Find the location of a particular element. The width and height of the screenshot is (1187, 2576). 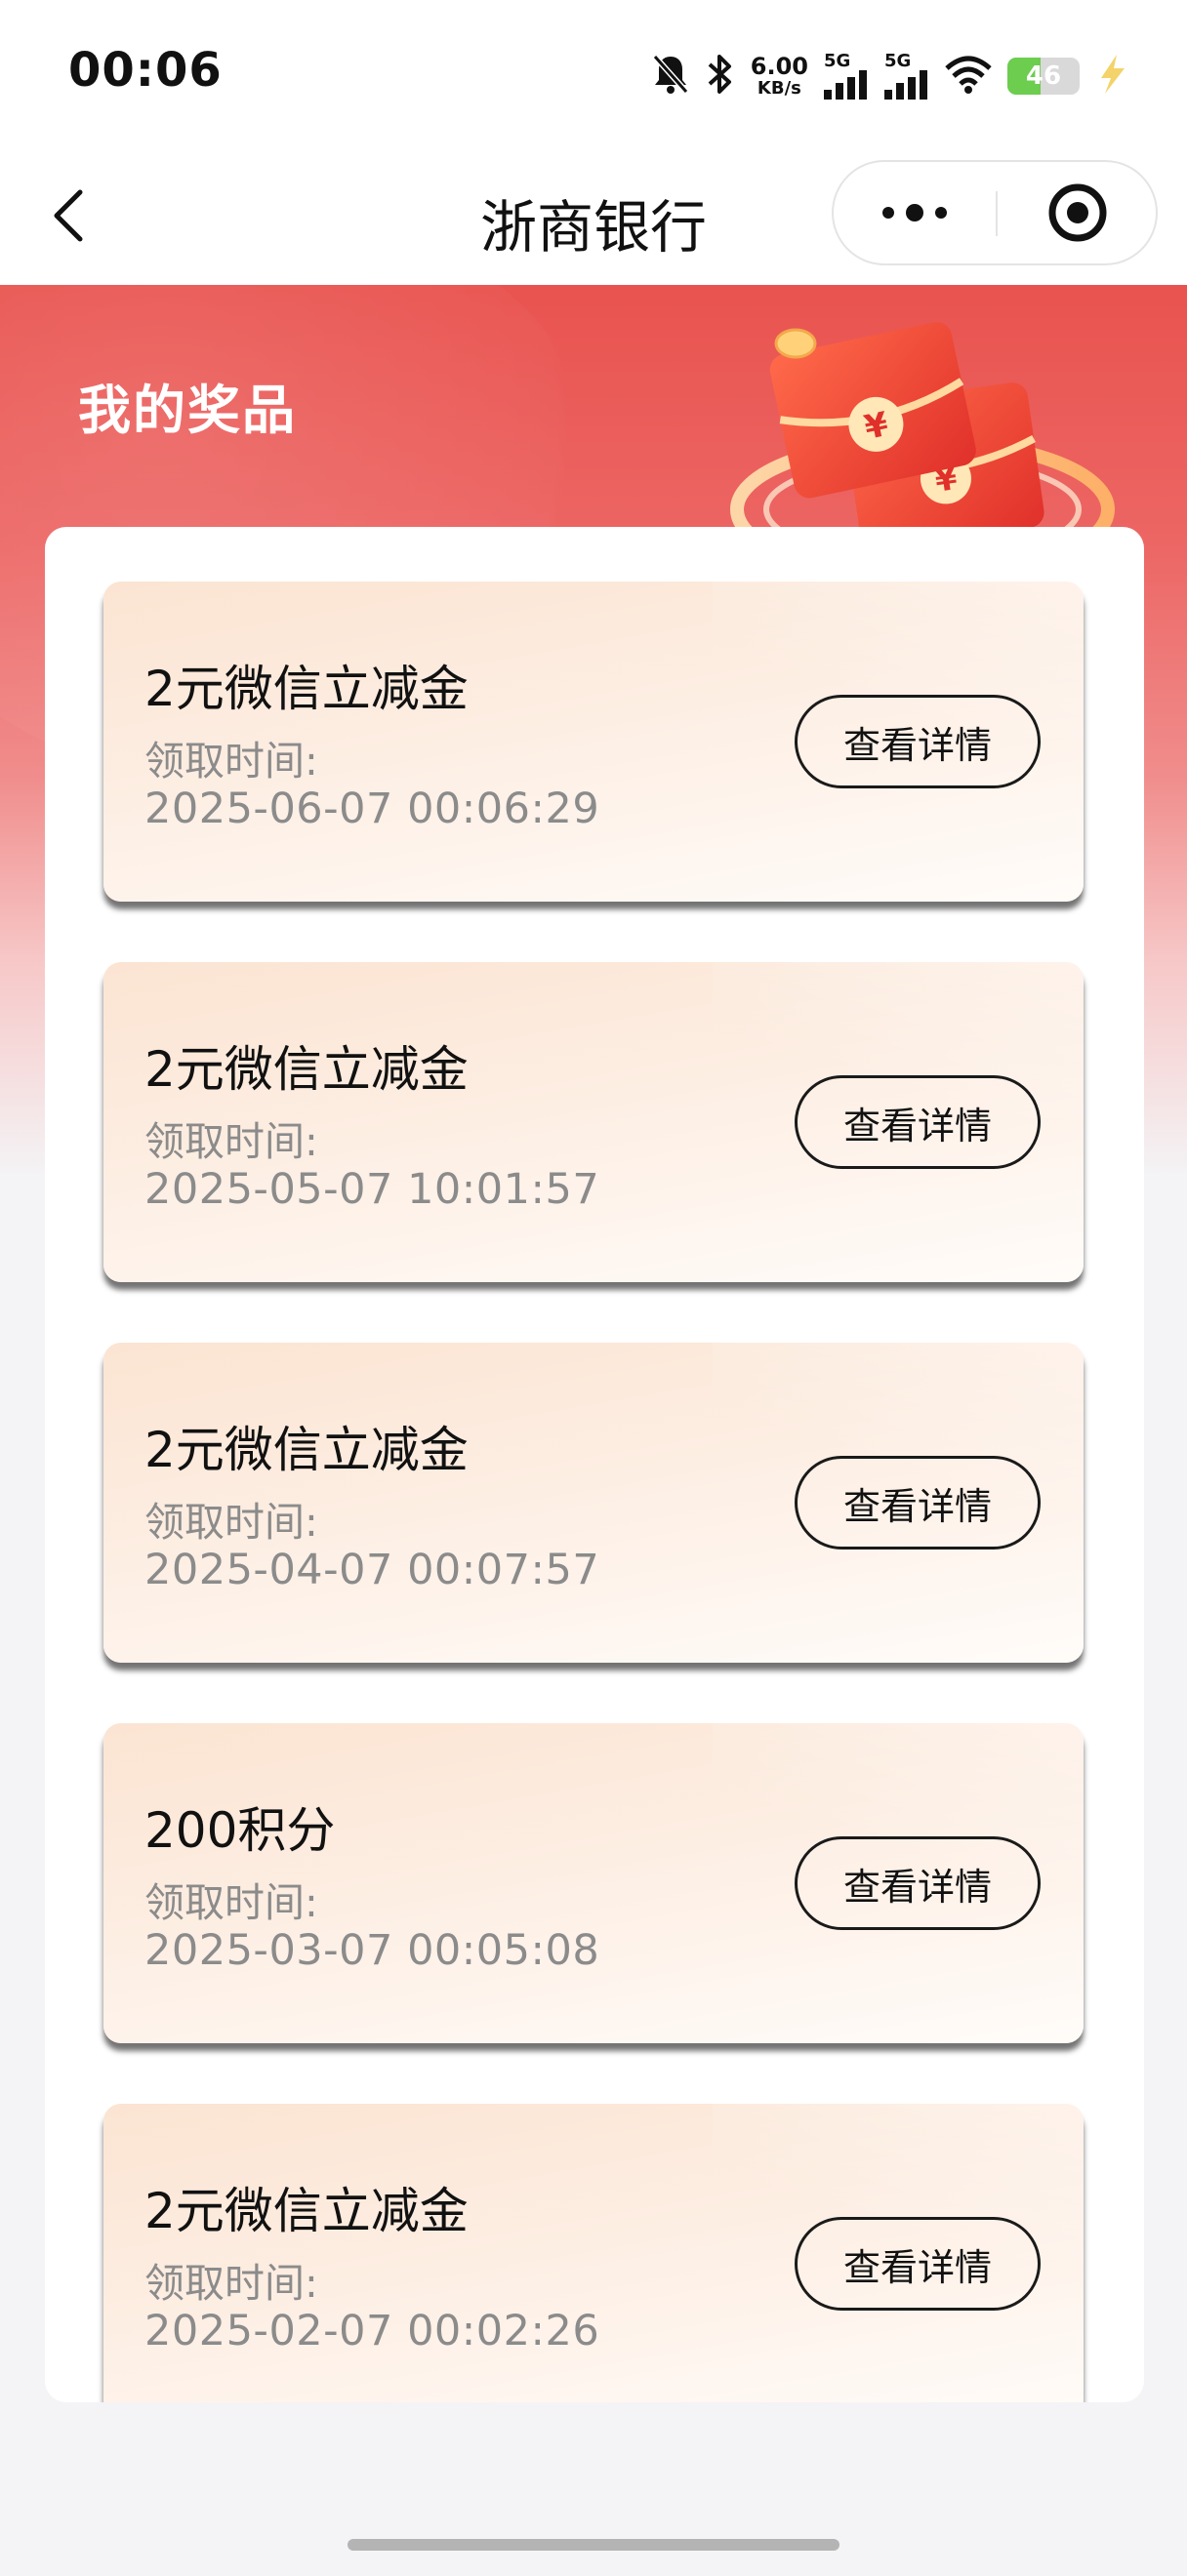

nav-bar: 浙商银行 is located at coordinates (593, 215).